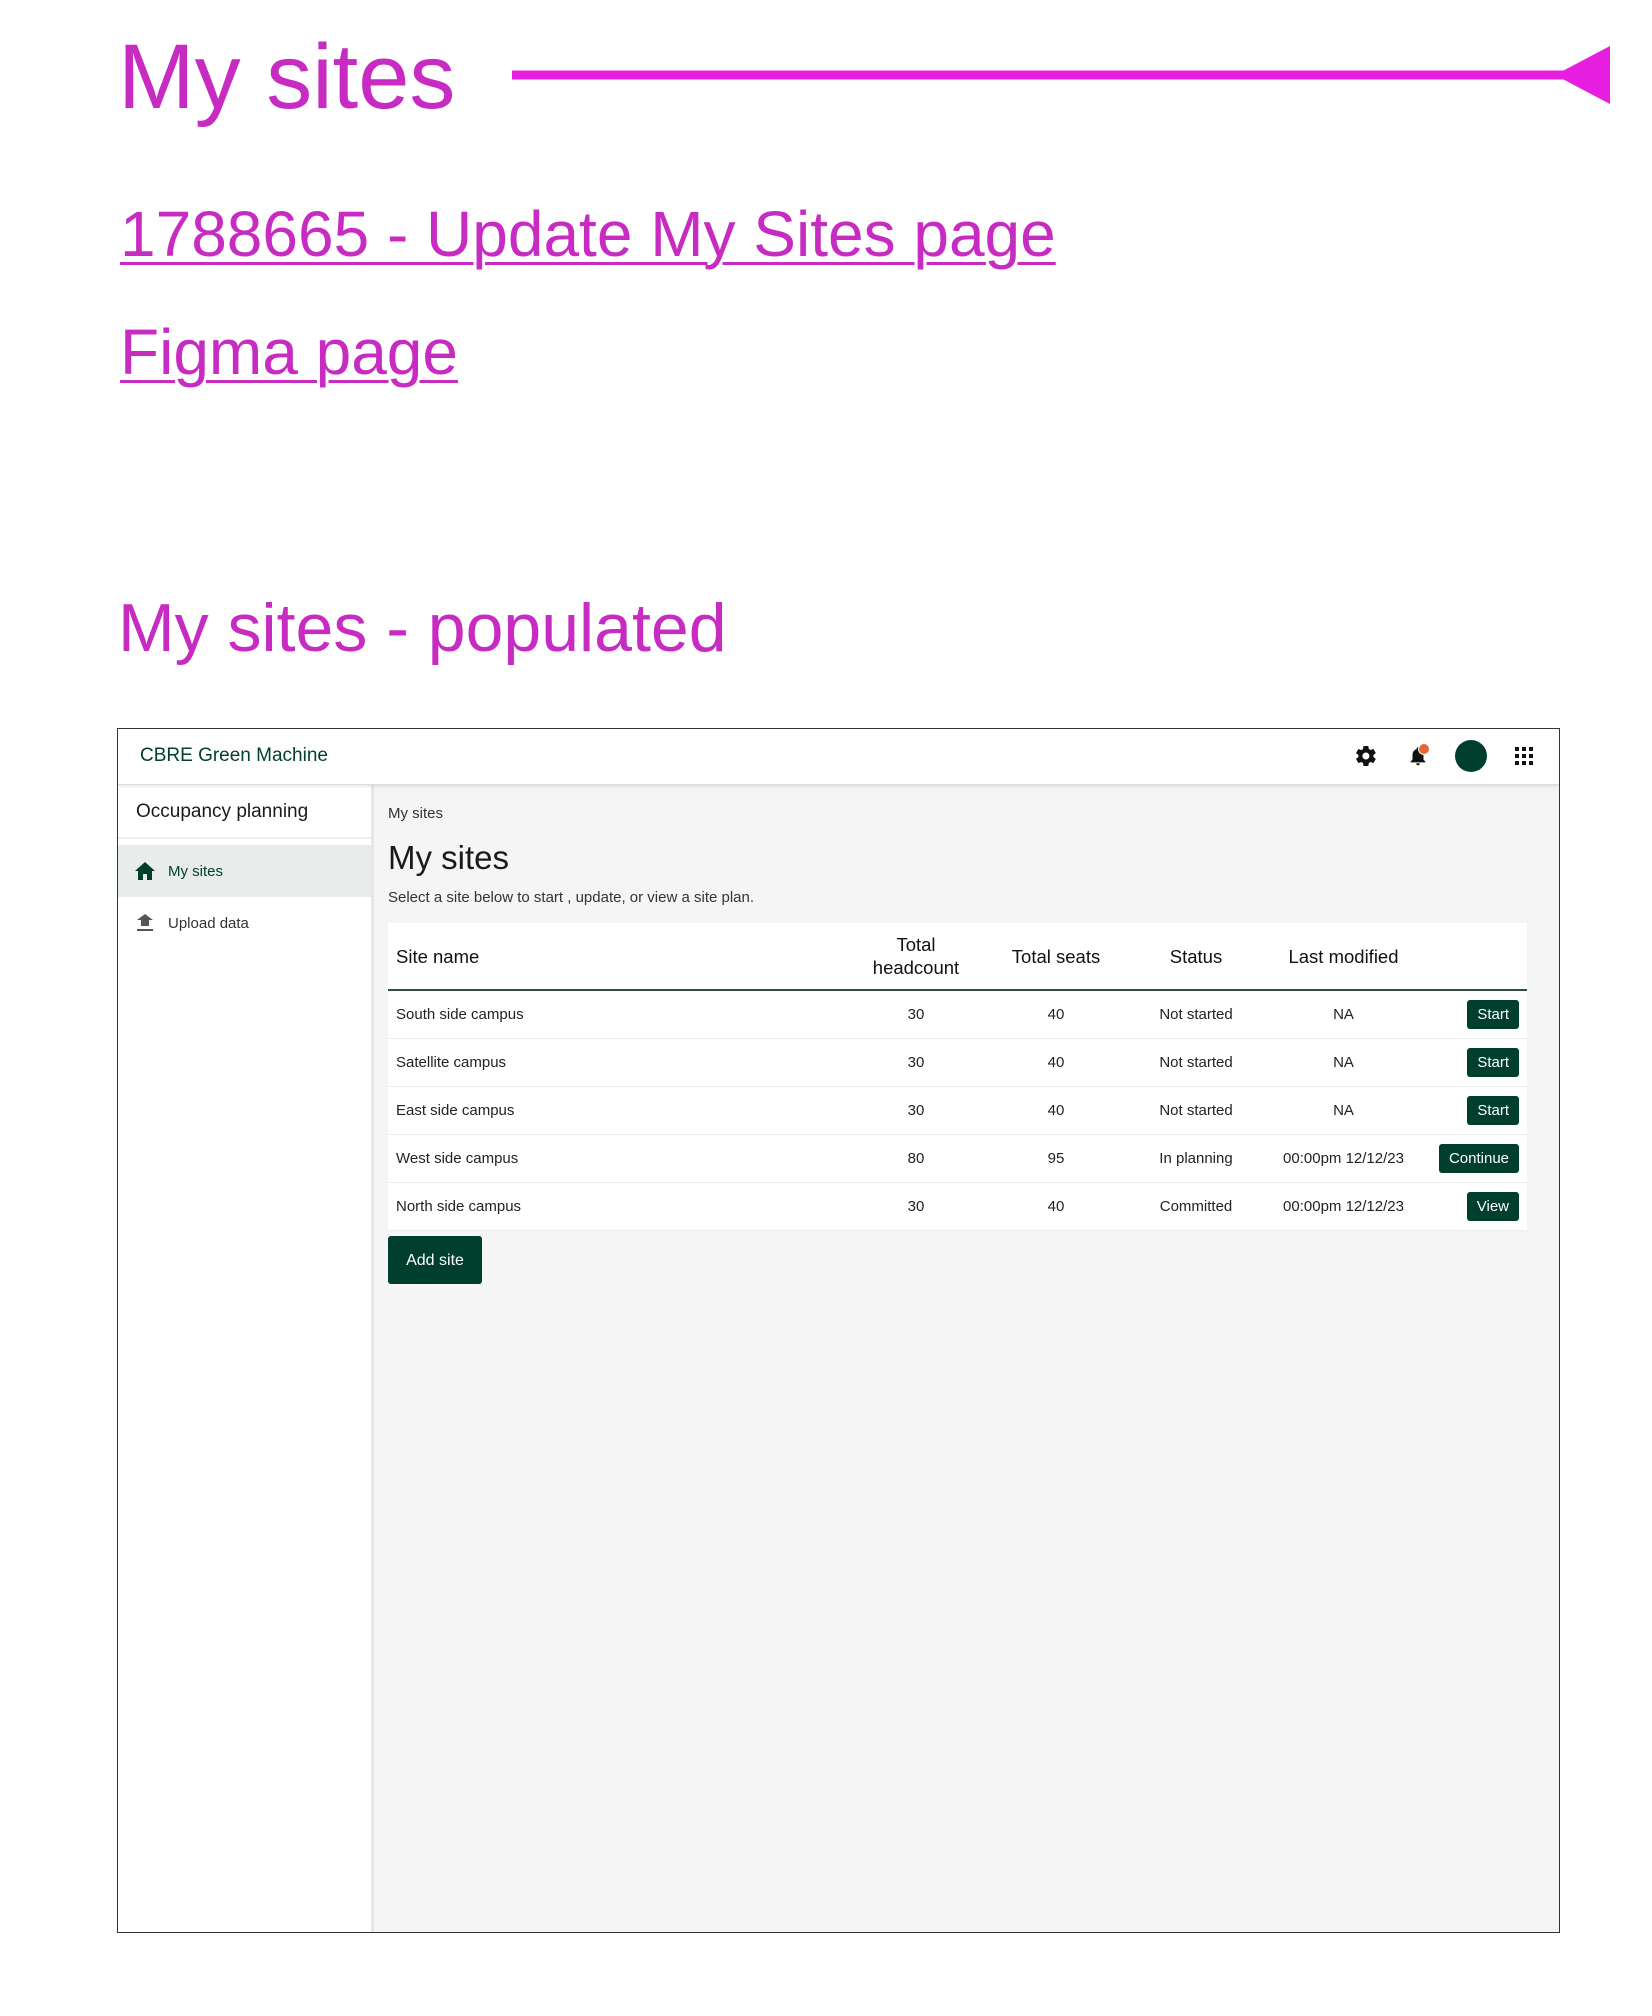 The image size is (1652, 2016). I want to click on cell-site-name: East side campus, so click(617, 1110).